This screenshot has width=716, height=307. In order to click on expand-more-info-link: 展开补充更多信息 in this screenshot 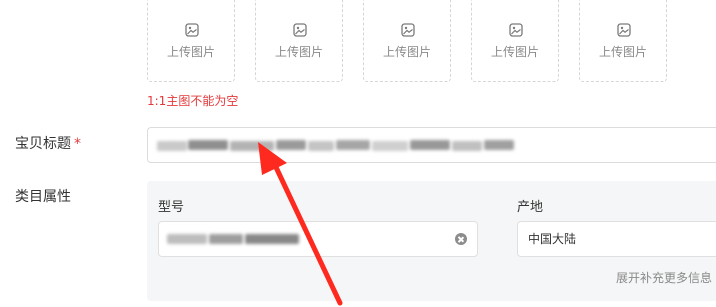, I will do `click(664, 278)`.